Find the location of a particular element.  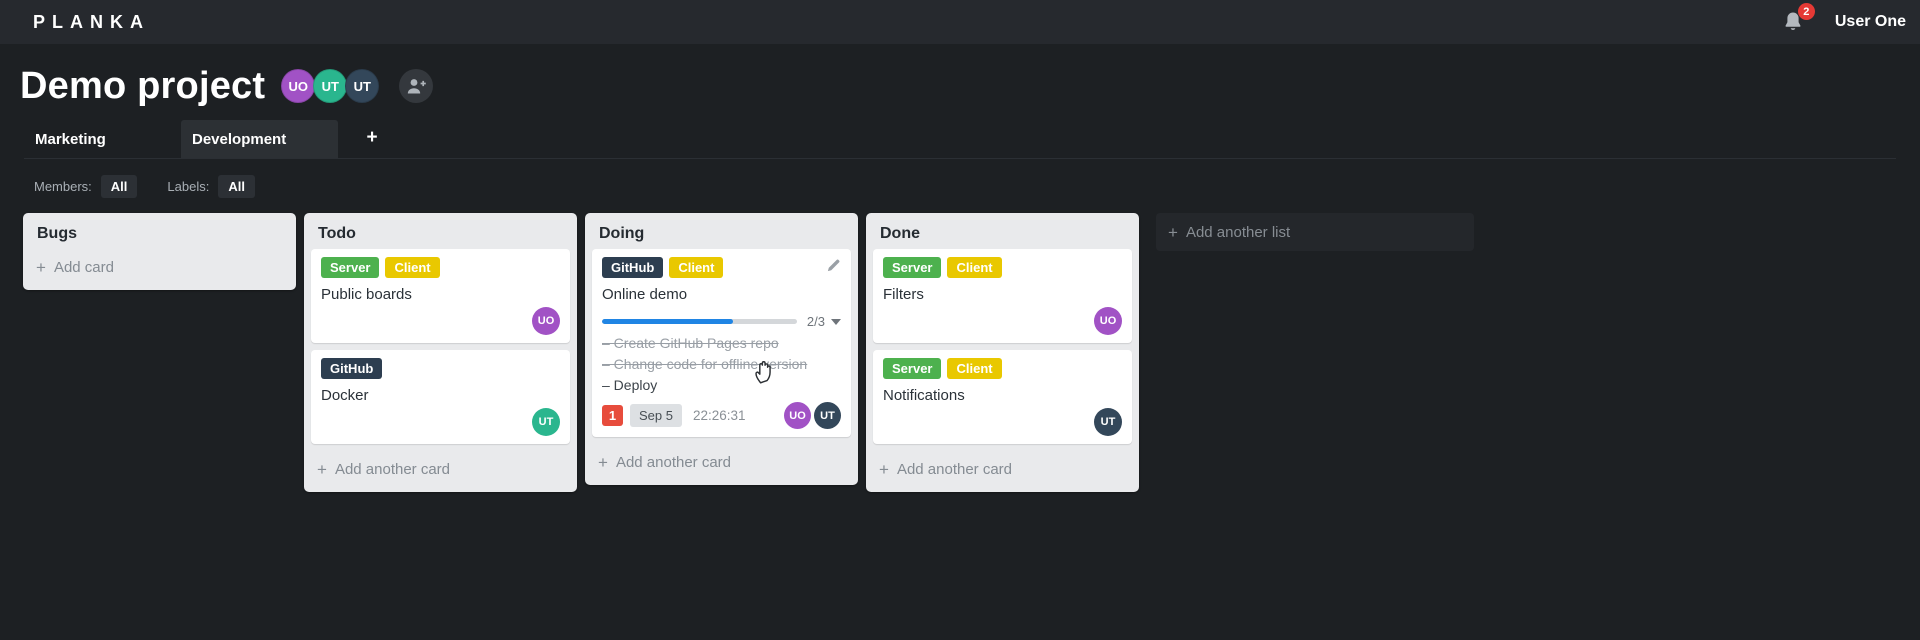

task-progress: 2/3 is located at coordinates (721, 321).